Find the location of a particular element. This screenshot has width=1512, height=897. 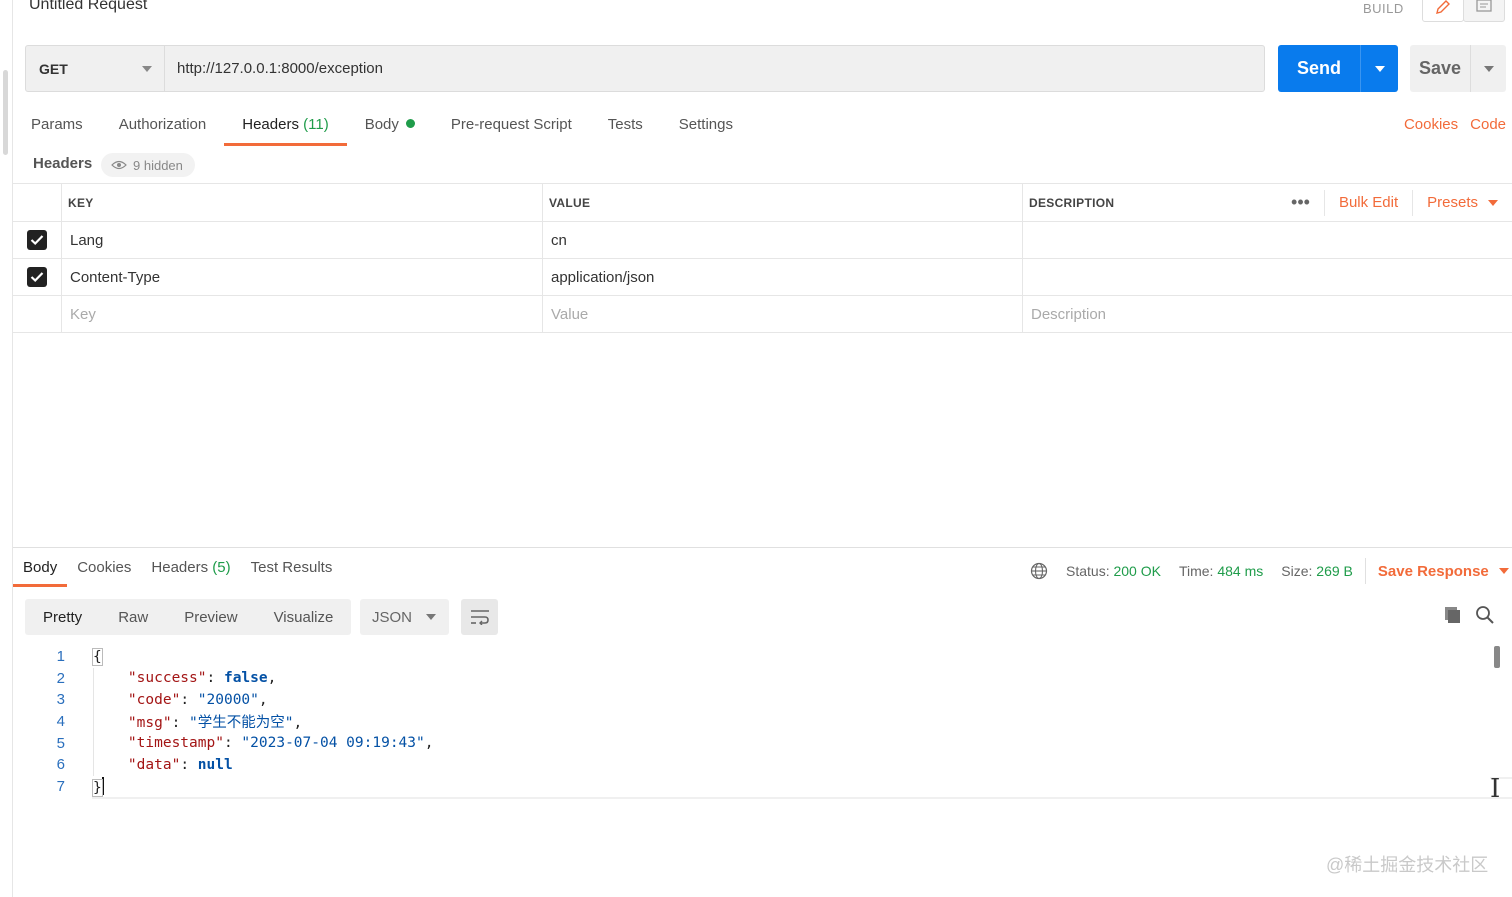

tab-pre-request-script: Pre-request Script is located at coordinates (511, 127).